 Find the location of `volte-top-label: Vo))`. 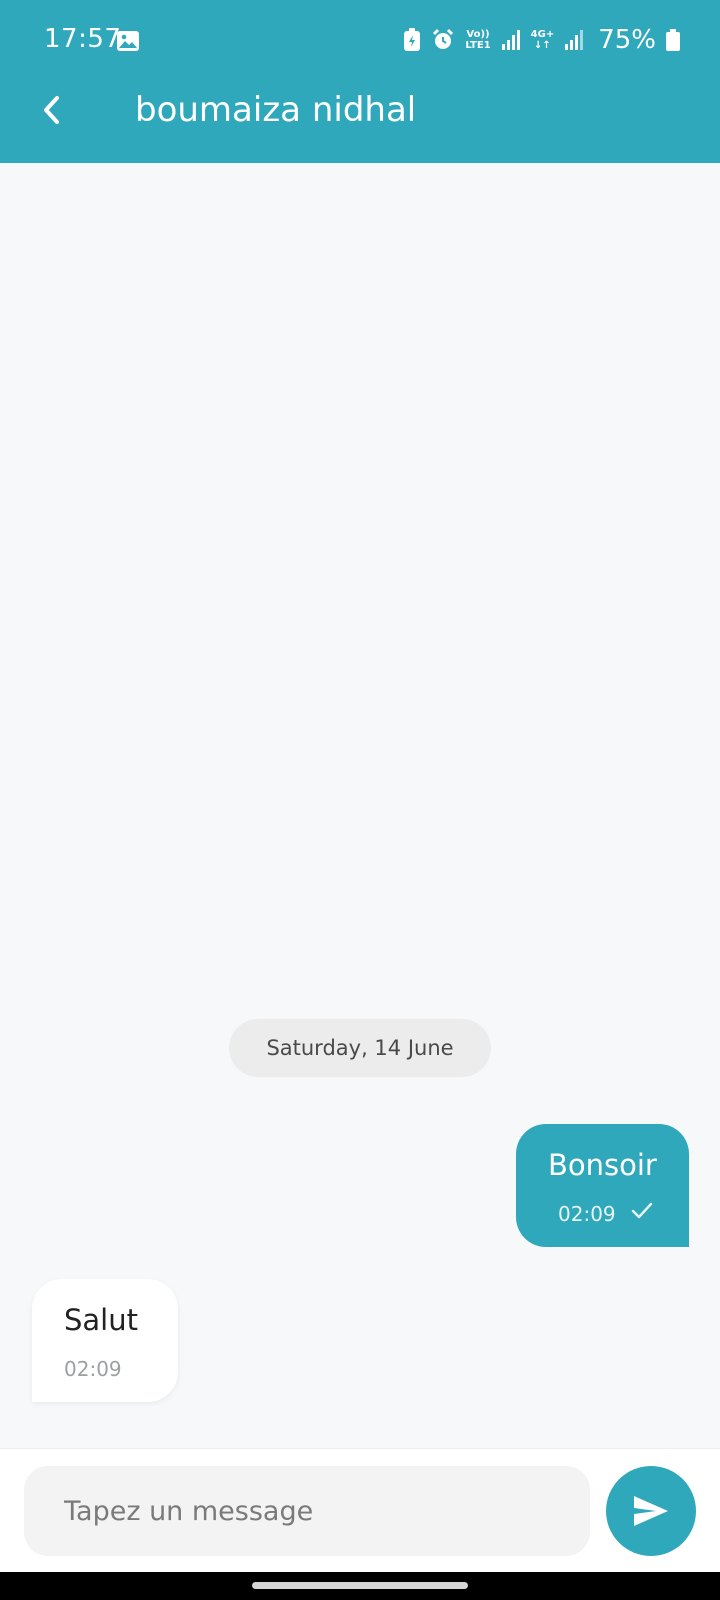

volte-top-label: Vo)) is located at coordinates (478, 34).